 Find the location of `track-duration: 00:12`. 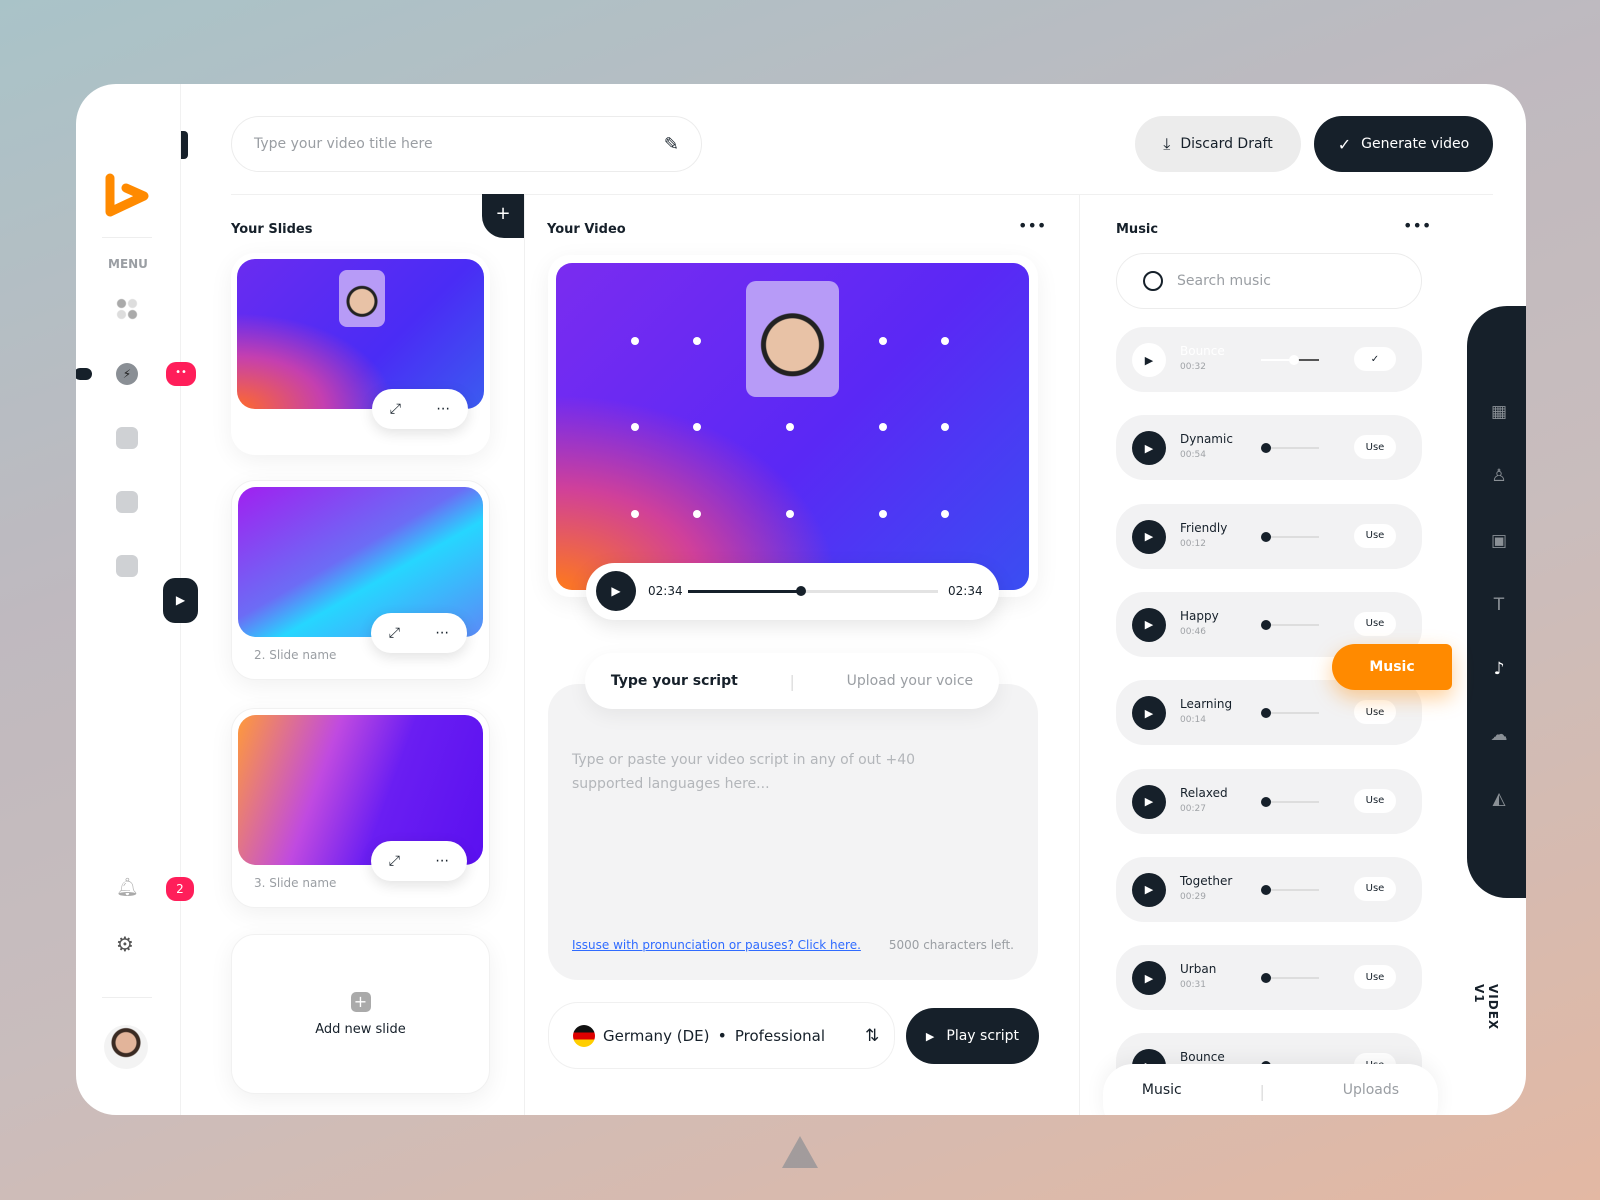

track-duration: 00:12 is located at coordinates (1193, 543).